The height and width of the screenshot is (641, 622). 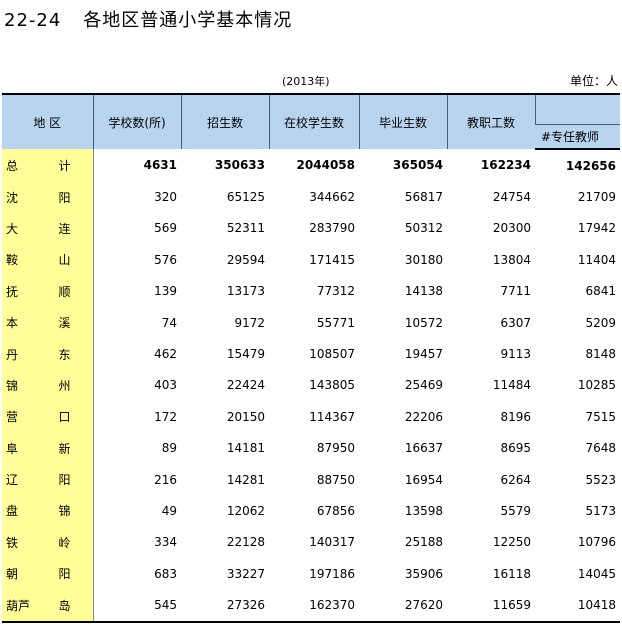 I want to click on staff-cell: 24754, so click(x=511, y=197).